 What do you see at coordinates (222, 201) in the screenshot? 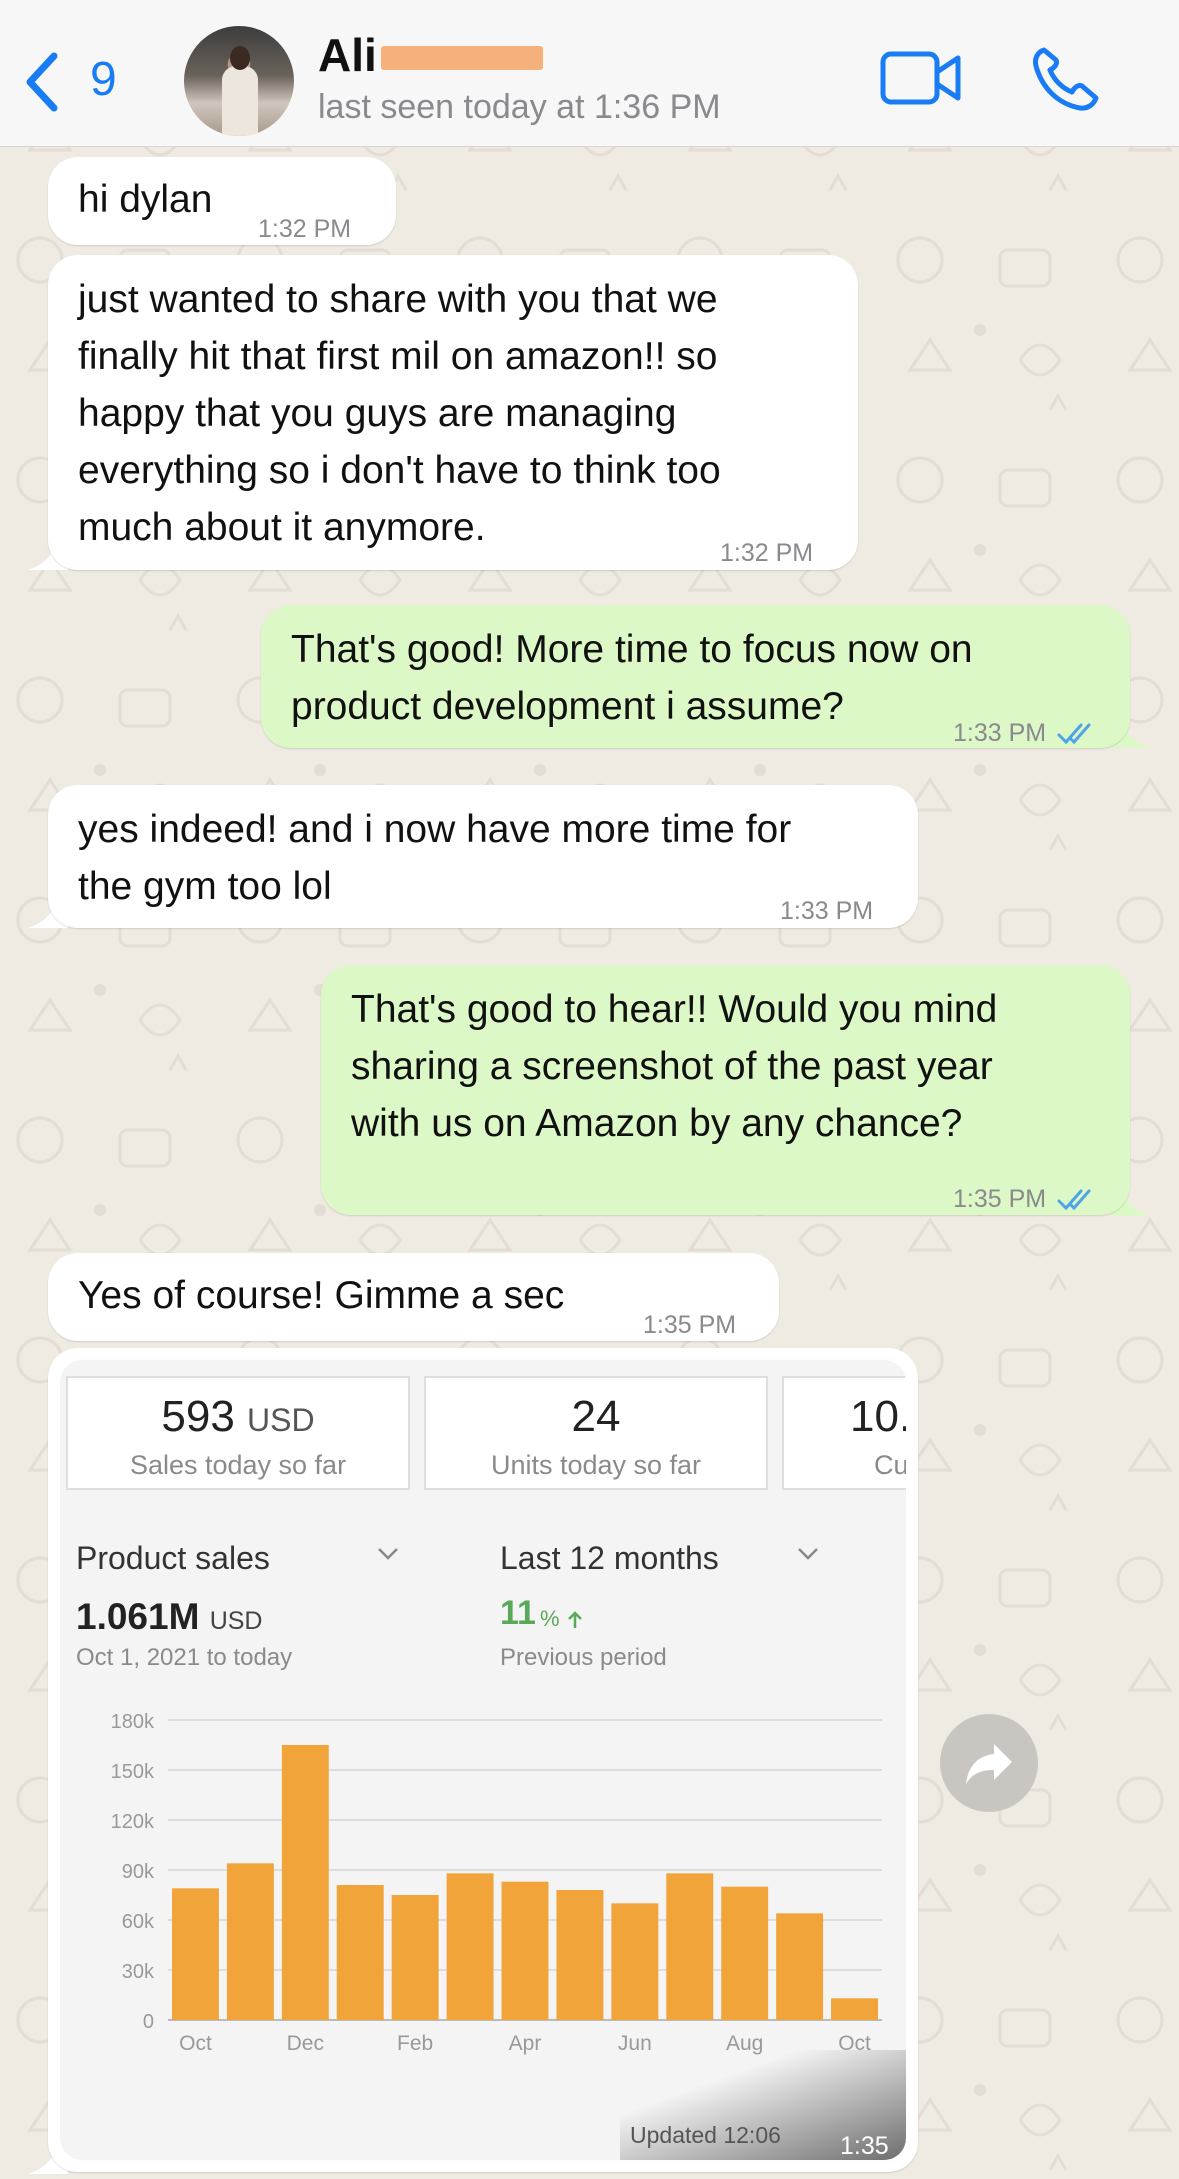
I see `incoming-message: hi dylan 1:32 PM` at bounding box center [222, 201].